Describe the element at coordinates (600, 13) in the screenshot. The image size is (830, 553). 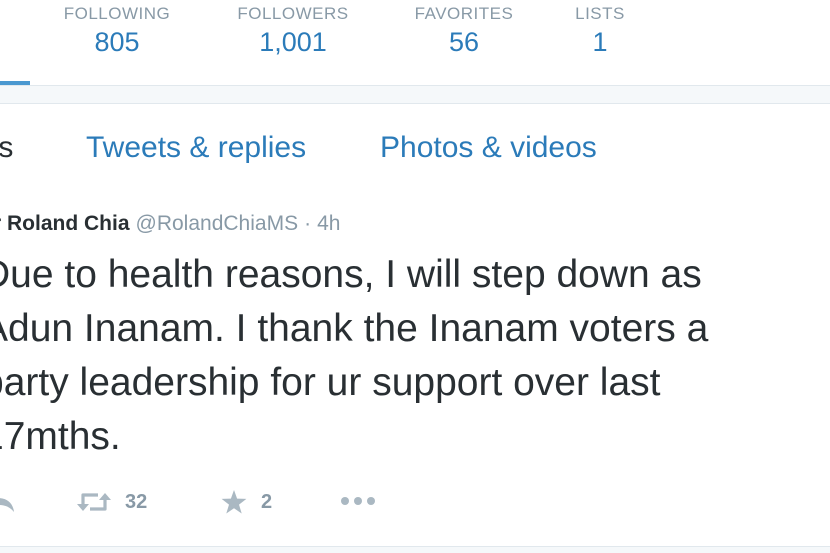
I see `stat-lists-label: LISTS` at that location.